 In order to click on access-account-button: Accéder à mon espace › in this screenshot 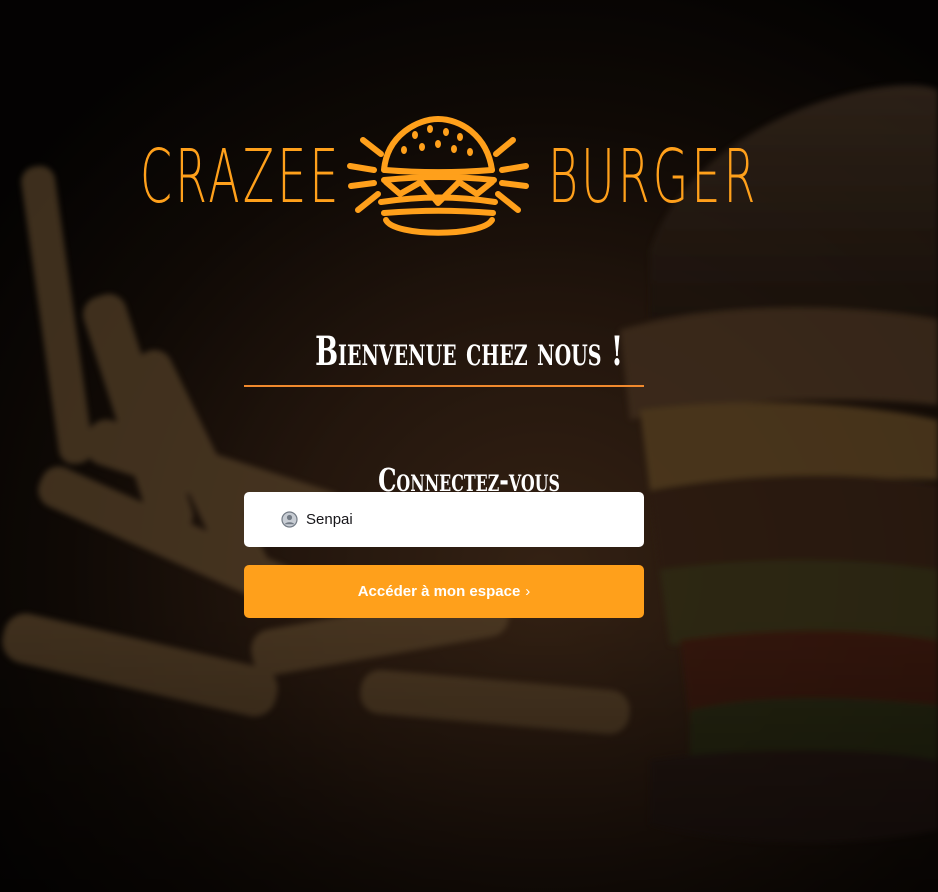, I will do `click(444, 591)`.